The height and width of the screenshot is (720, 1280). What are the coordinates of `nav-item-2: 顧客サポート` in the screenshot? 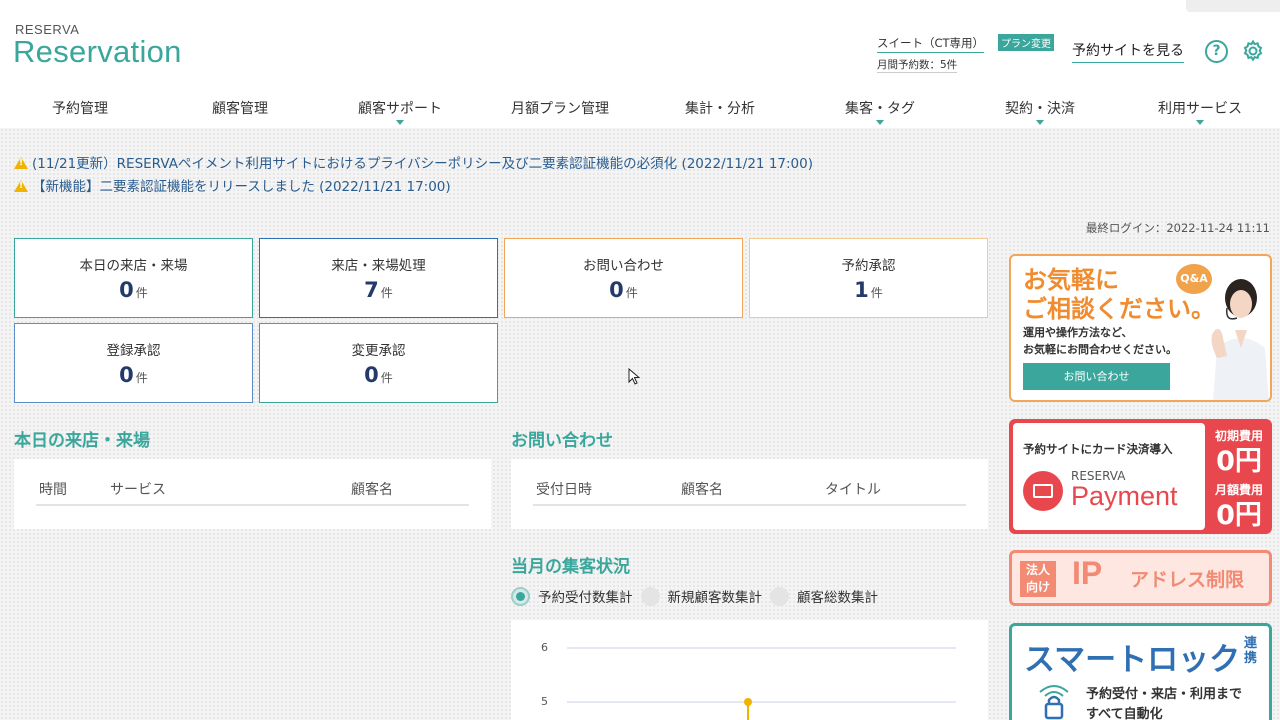 It's located at (400, 109).